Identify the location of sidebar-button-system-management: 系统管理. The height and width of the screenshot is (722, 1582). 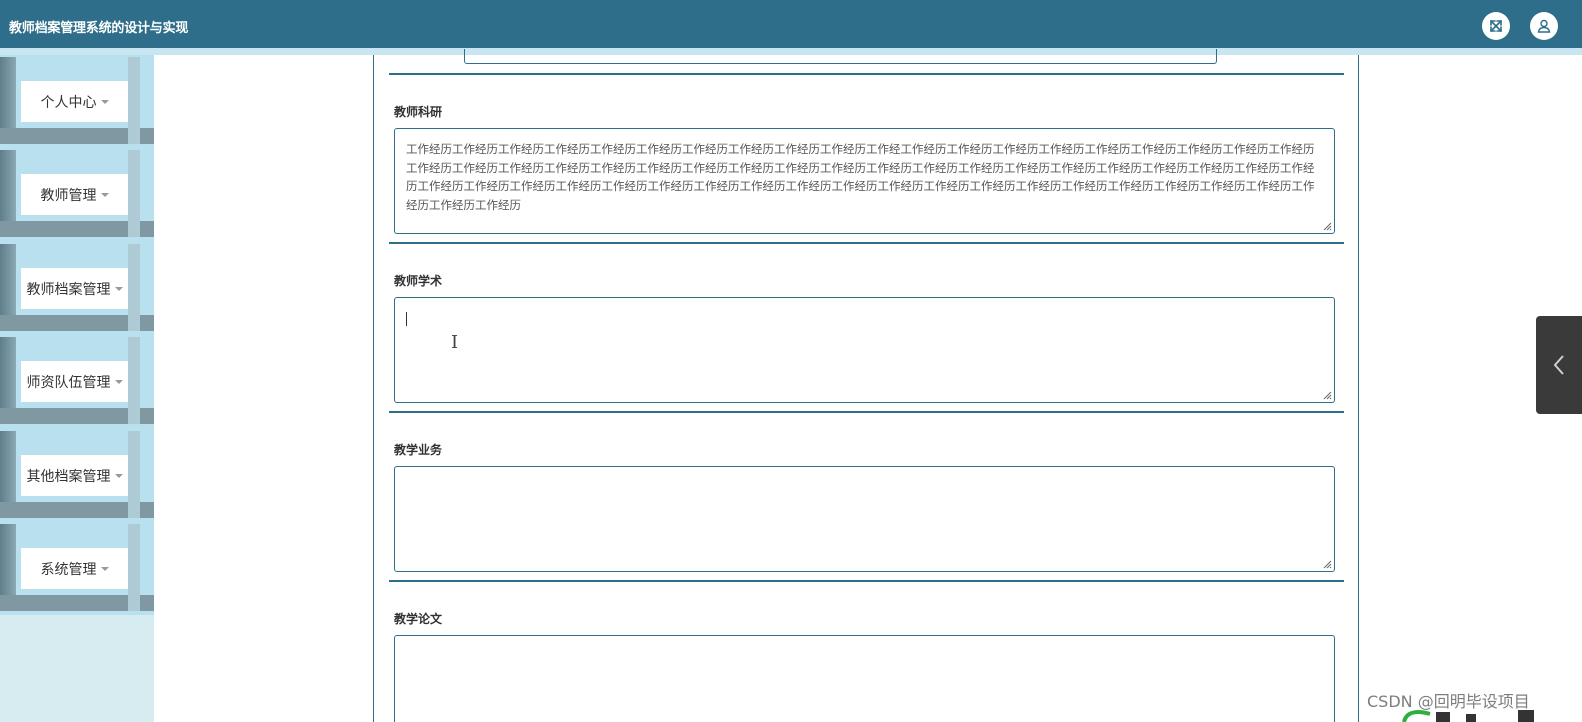
(74, 568).